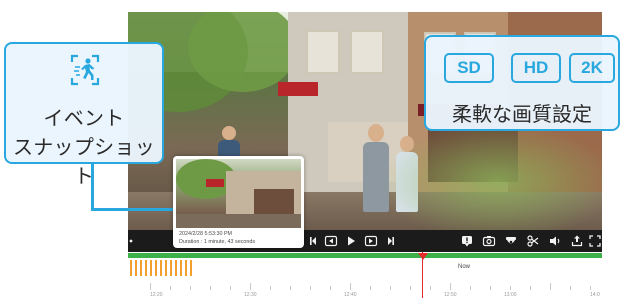 The width and height of the screenshot is (630, 298). Describe the element at coordinates (238, 221) in the screenshot. I see `thumbnail-sidewalk` at that location.